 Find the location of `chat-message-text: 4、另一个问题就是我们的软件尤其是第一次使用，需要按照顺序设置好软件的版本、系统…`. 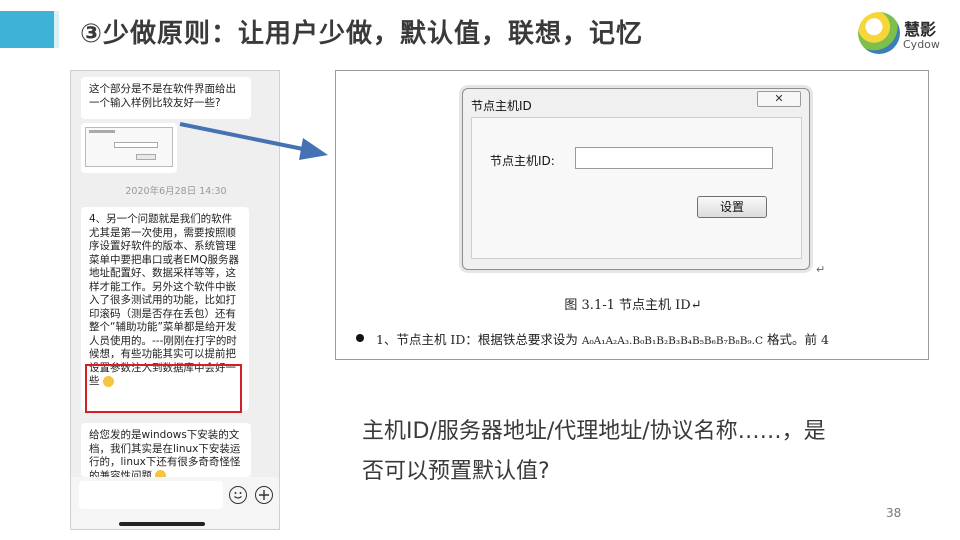

chat-message-text: 4、另一个问题就是我们的软件尤其是第一次使用，需要按照顺序设置好软件的版本、系统… is located at coordinates (164, 300).